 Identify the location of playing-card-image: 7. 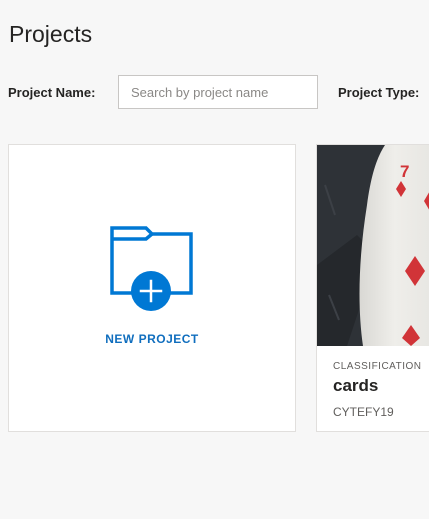
(373, 245).